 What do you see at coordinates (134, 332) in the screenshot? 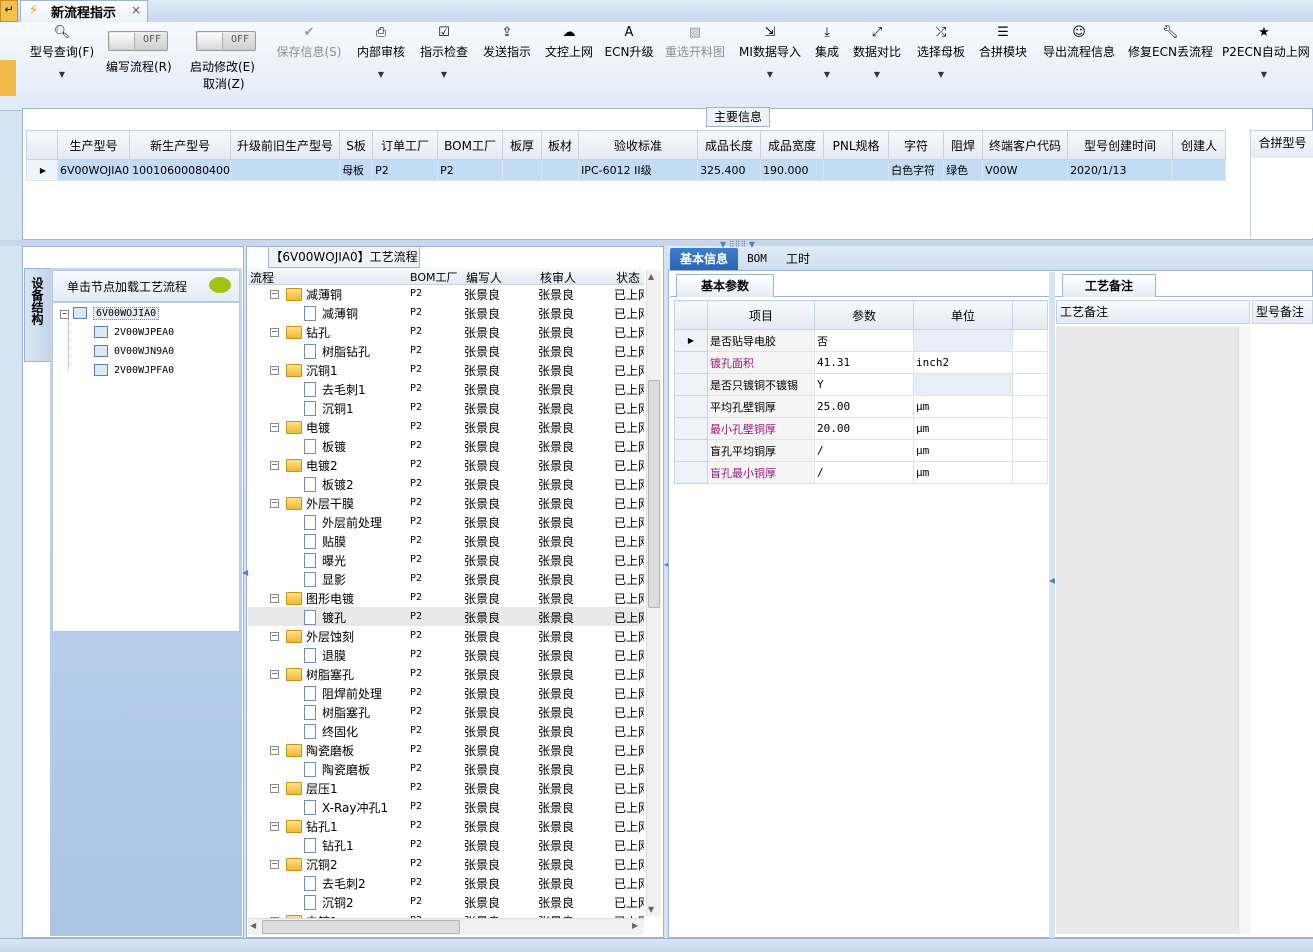
I see `tree-node-child: 2V00WJPEA0` at bounding box center [134, 332].